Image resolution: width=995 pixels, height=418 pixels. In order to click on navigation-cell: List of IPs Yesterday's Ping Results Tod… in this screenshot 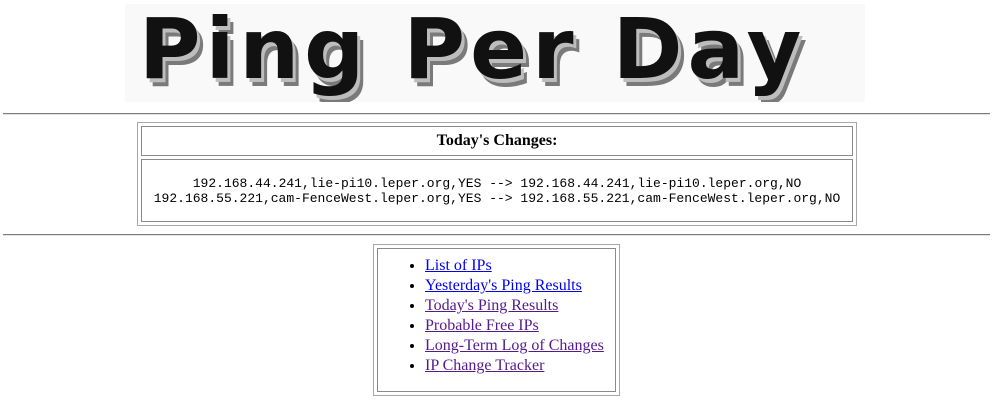, I will do `click(496, 320)`.